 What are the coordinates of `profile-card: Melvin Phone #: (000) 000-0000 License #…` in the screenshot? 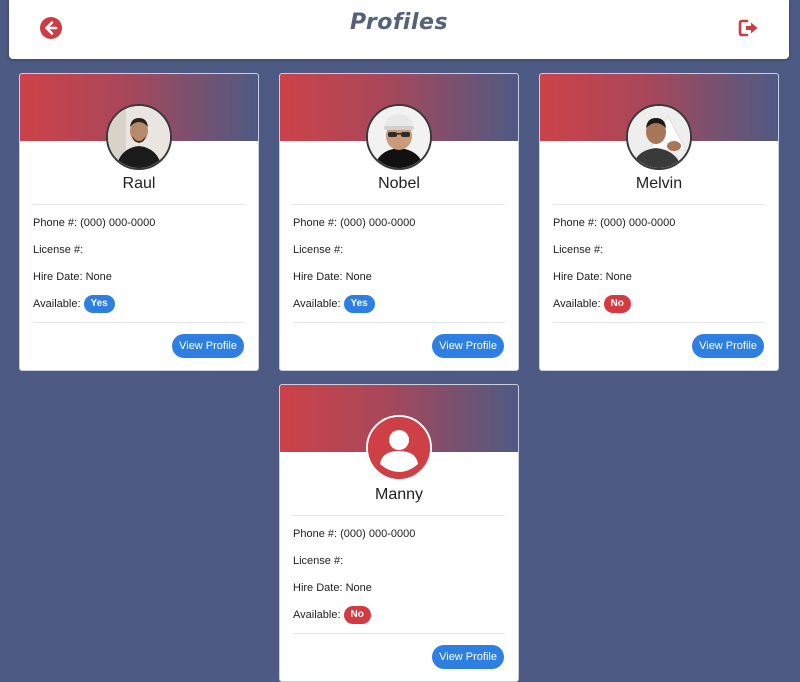 It's located at (659, 222).